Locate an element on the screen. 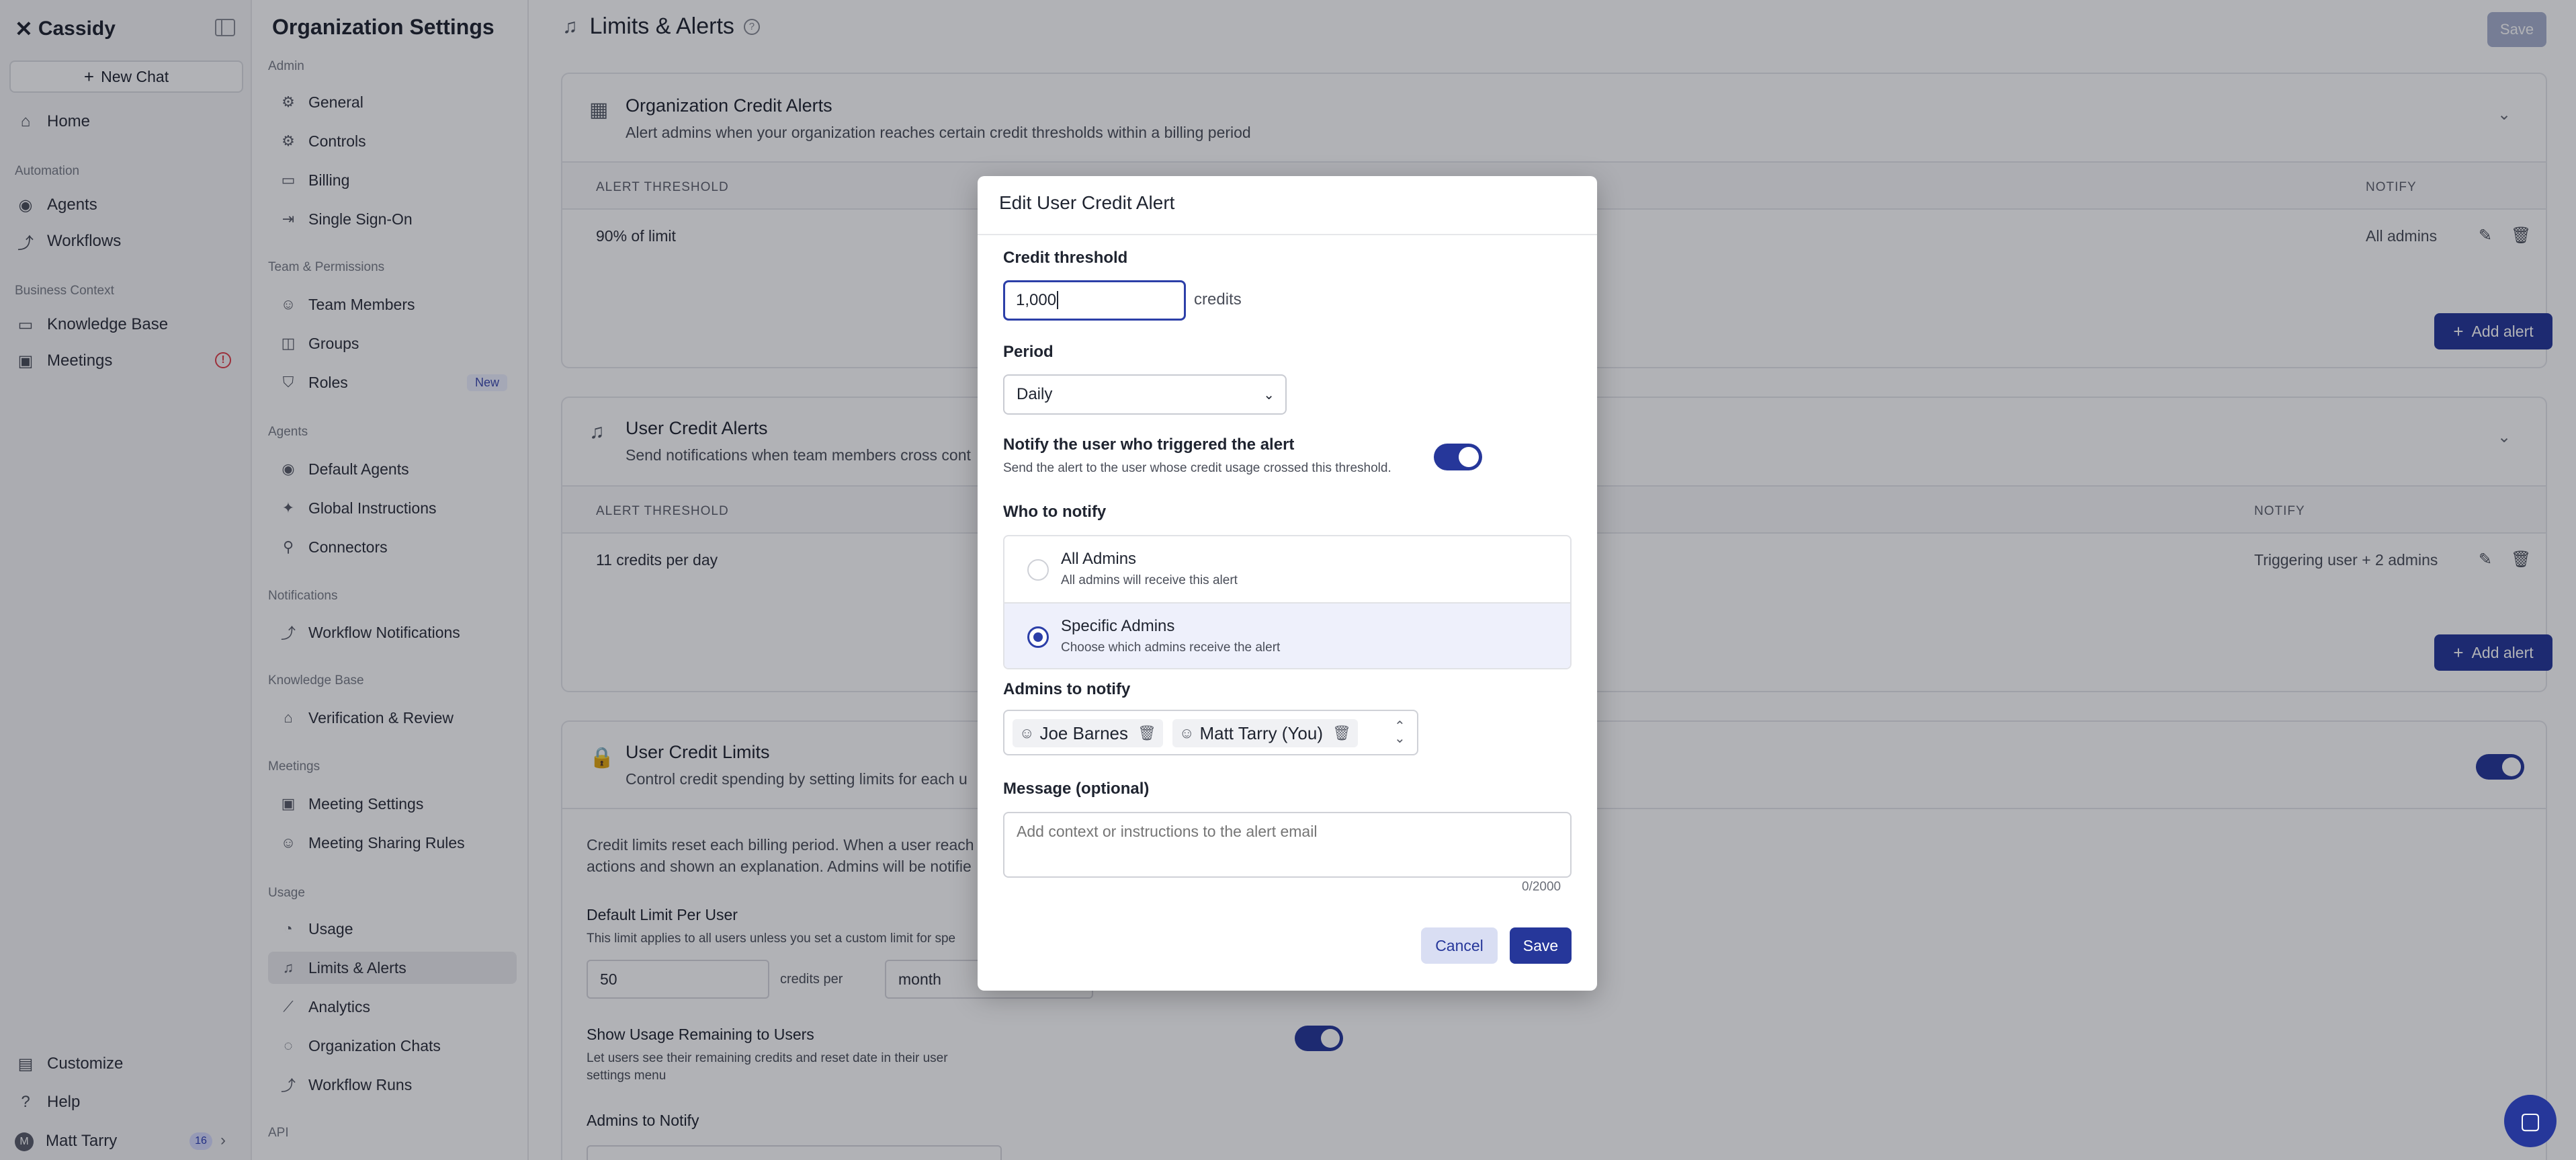 The width and height of the screenshot is (2576, 1160). threshold-label: Credit threshold is located at coordinates (1065, 258).